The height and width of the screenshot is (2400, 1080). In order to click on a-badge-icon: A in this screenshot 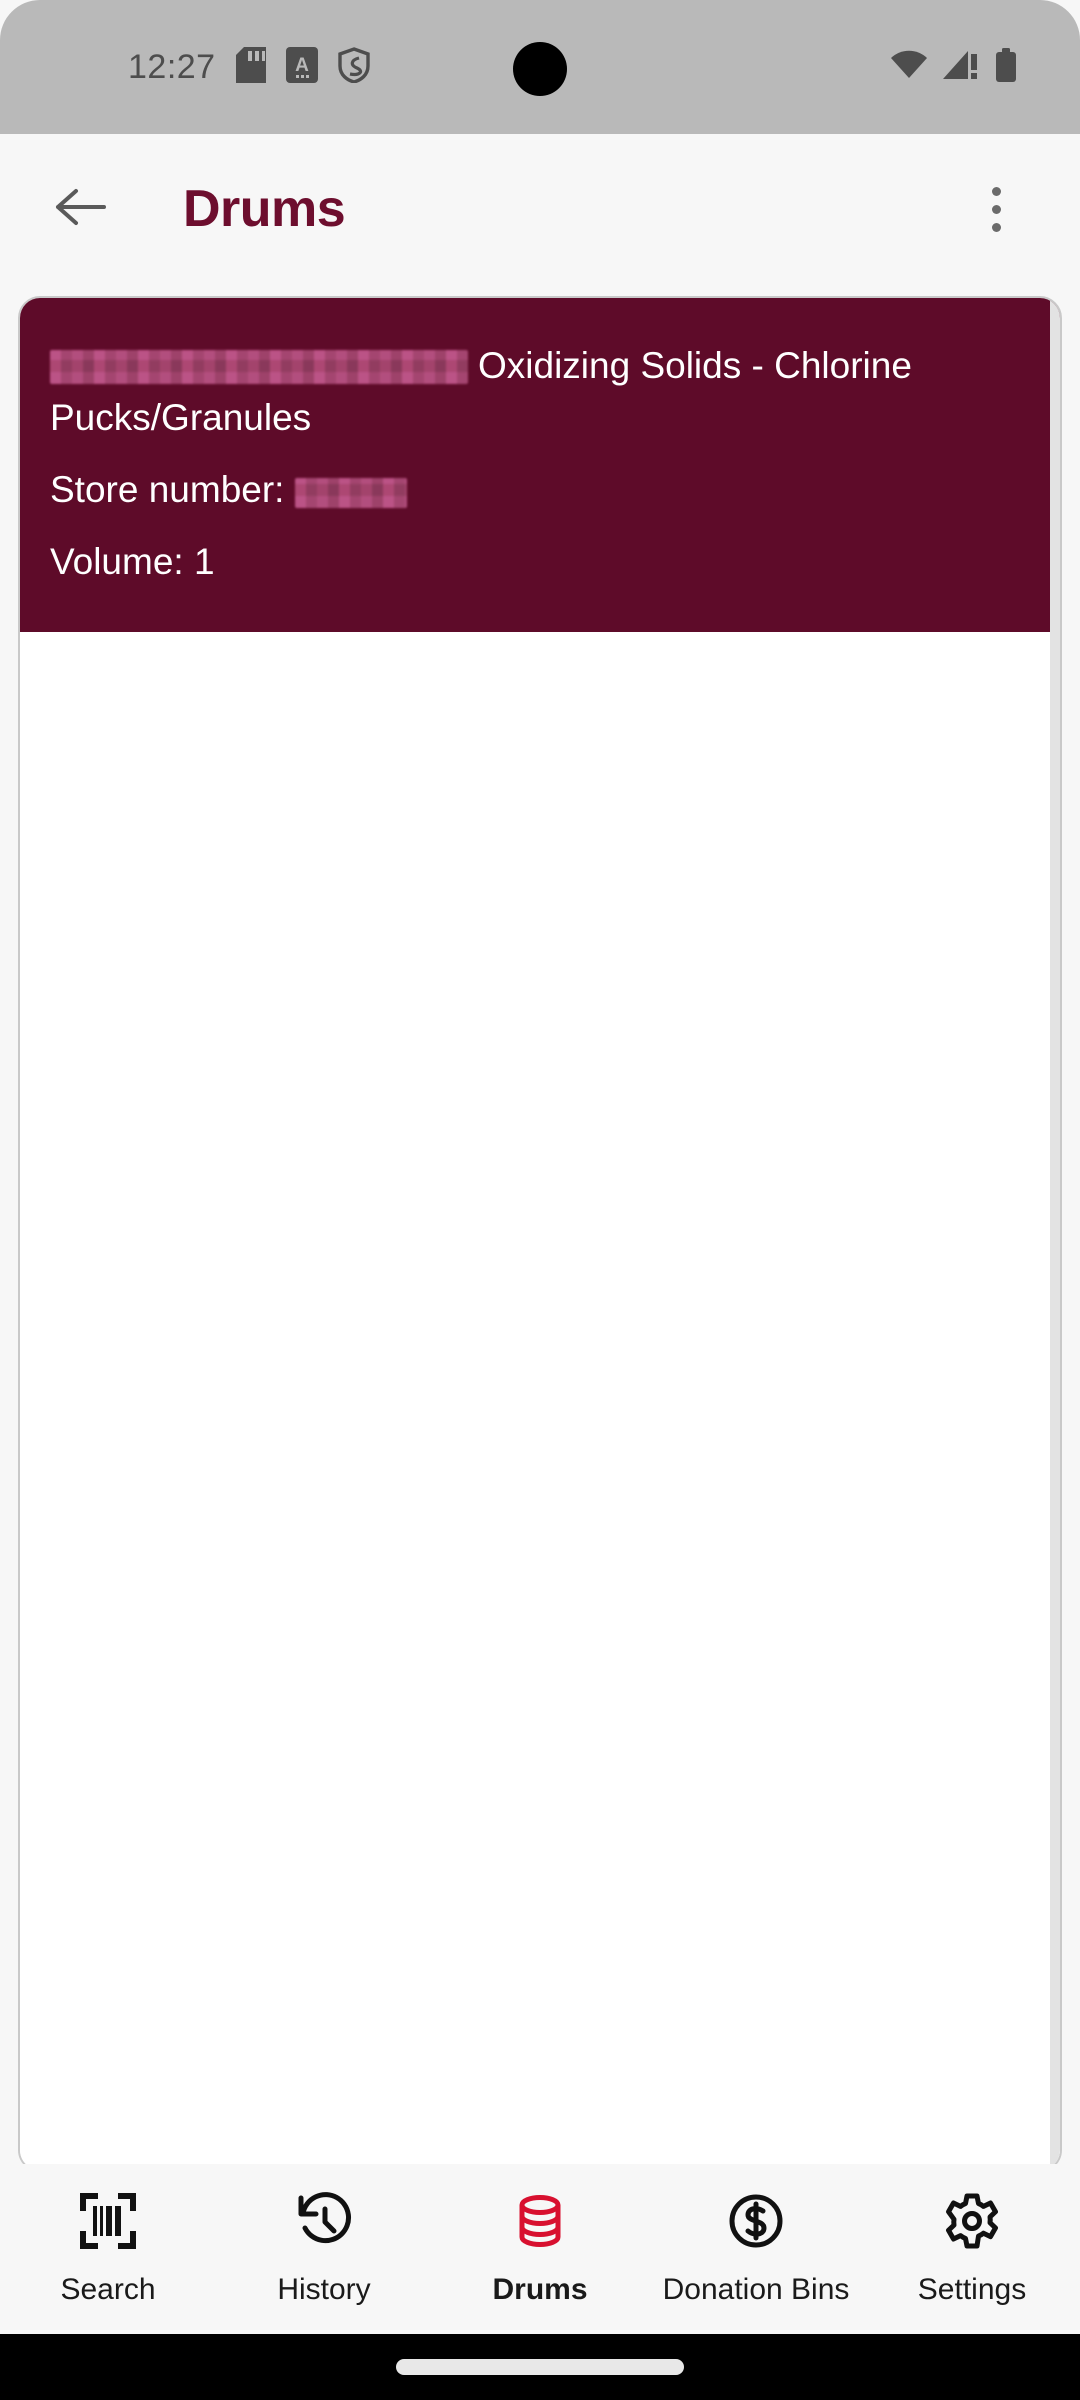, I will do `click(301, 67)`.